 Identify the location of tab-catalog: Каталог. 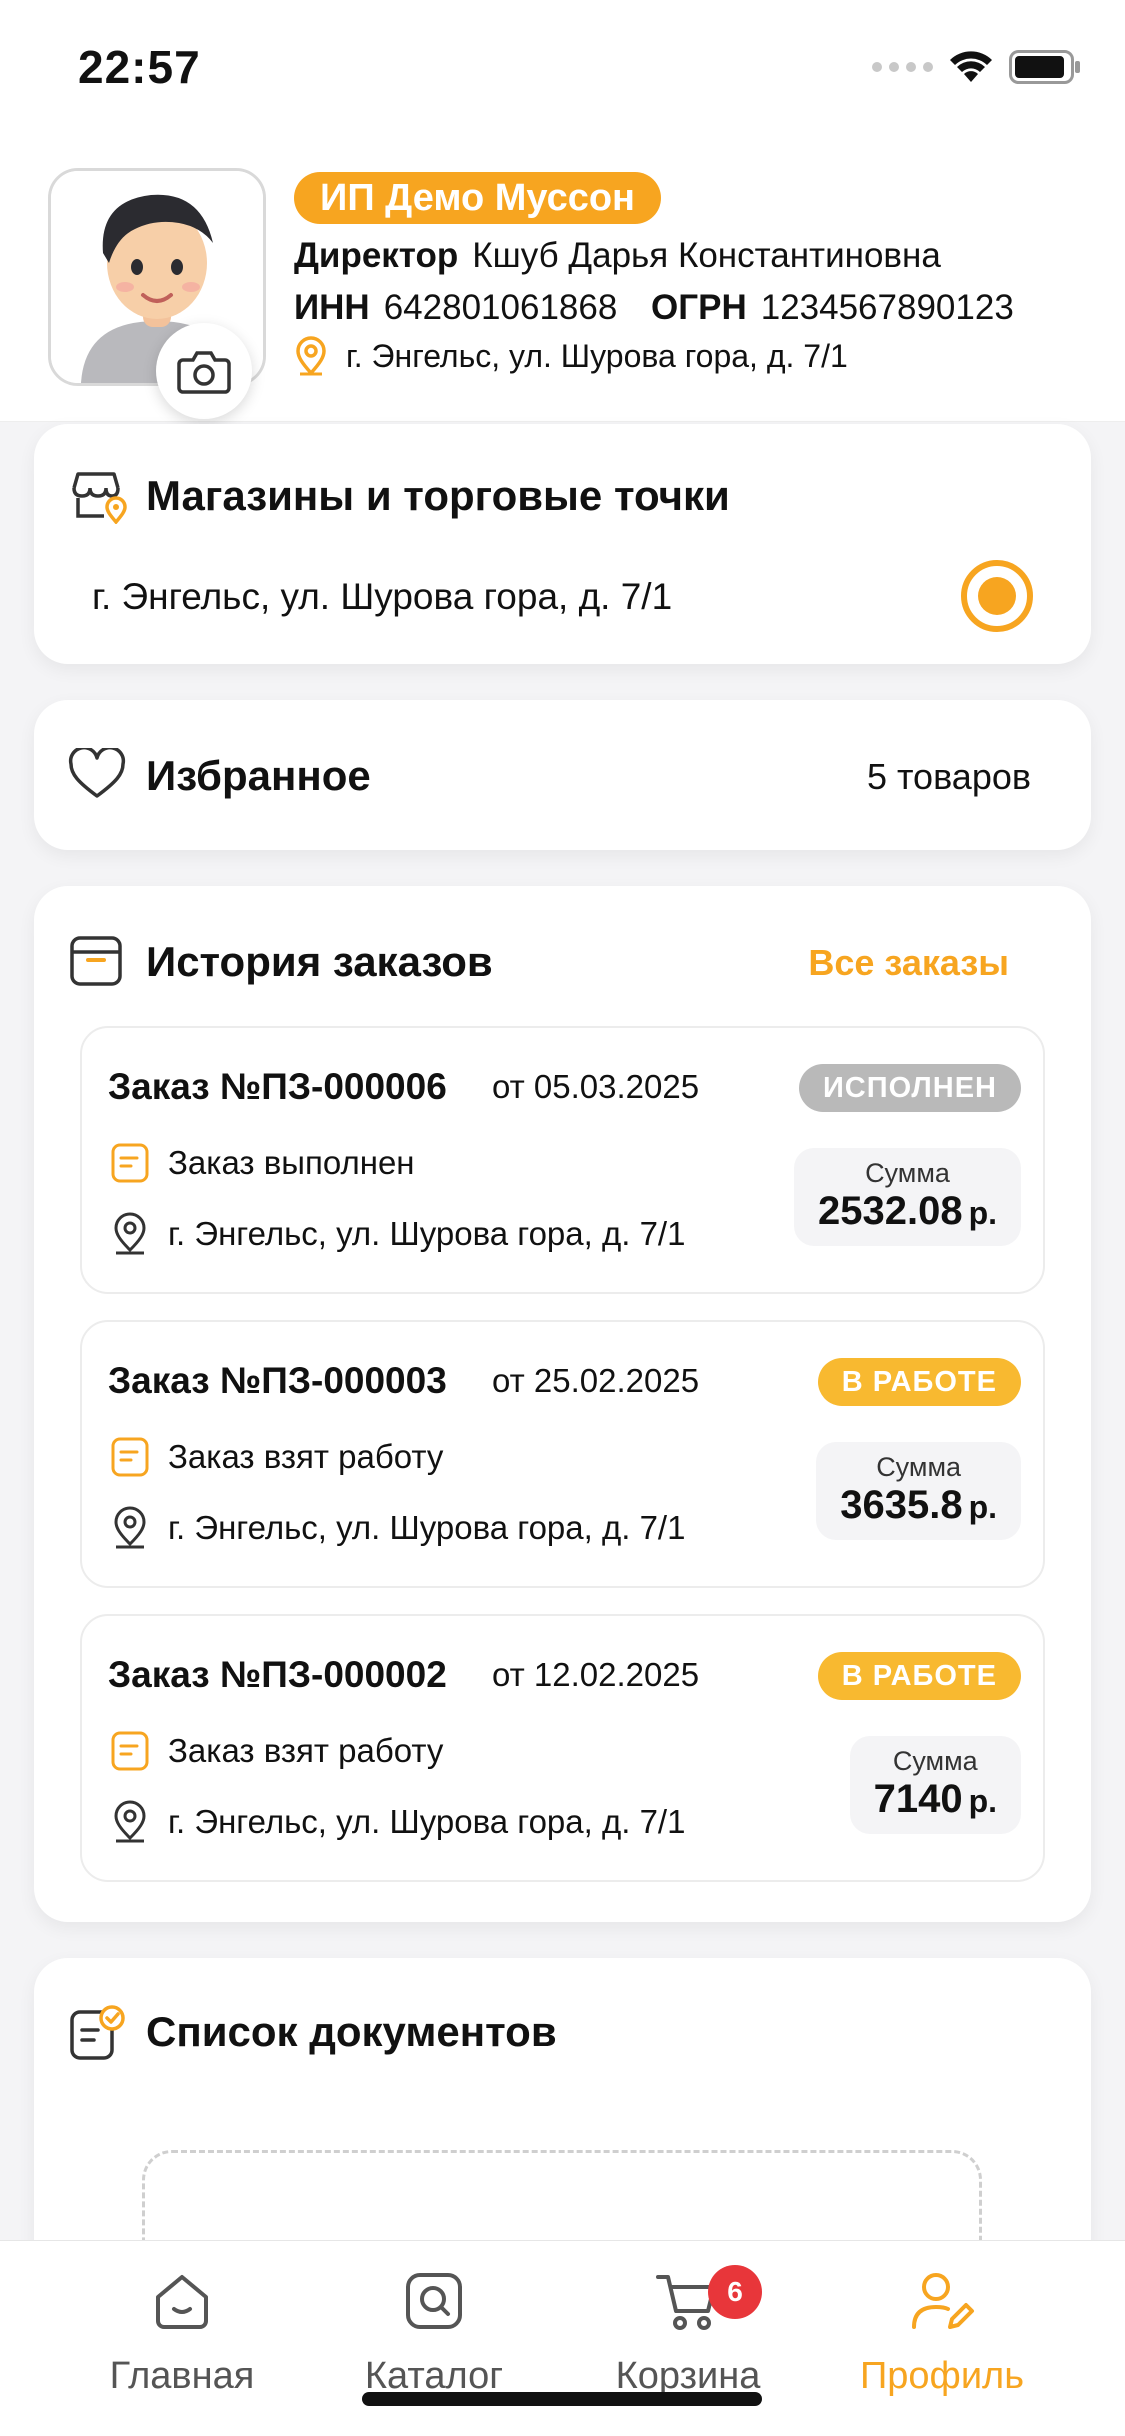
(434, 2329).